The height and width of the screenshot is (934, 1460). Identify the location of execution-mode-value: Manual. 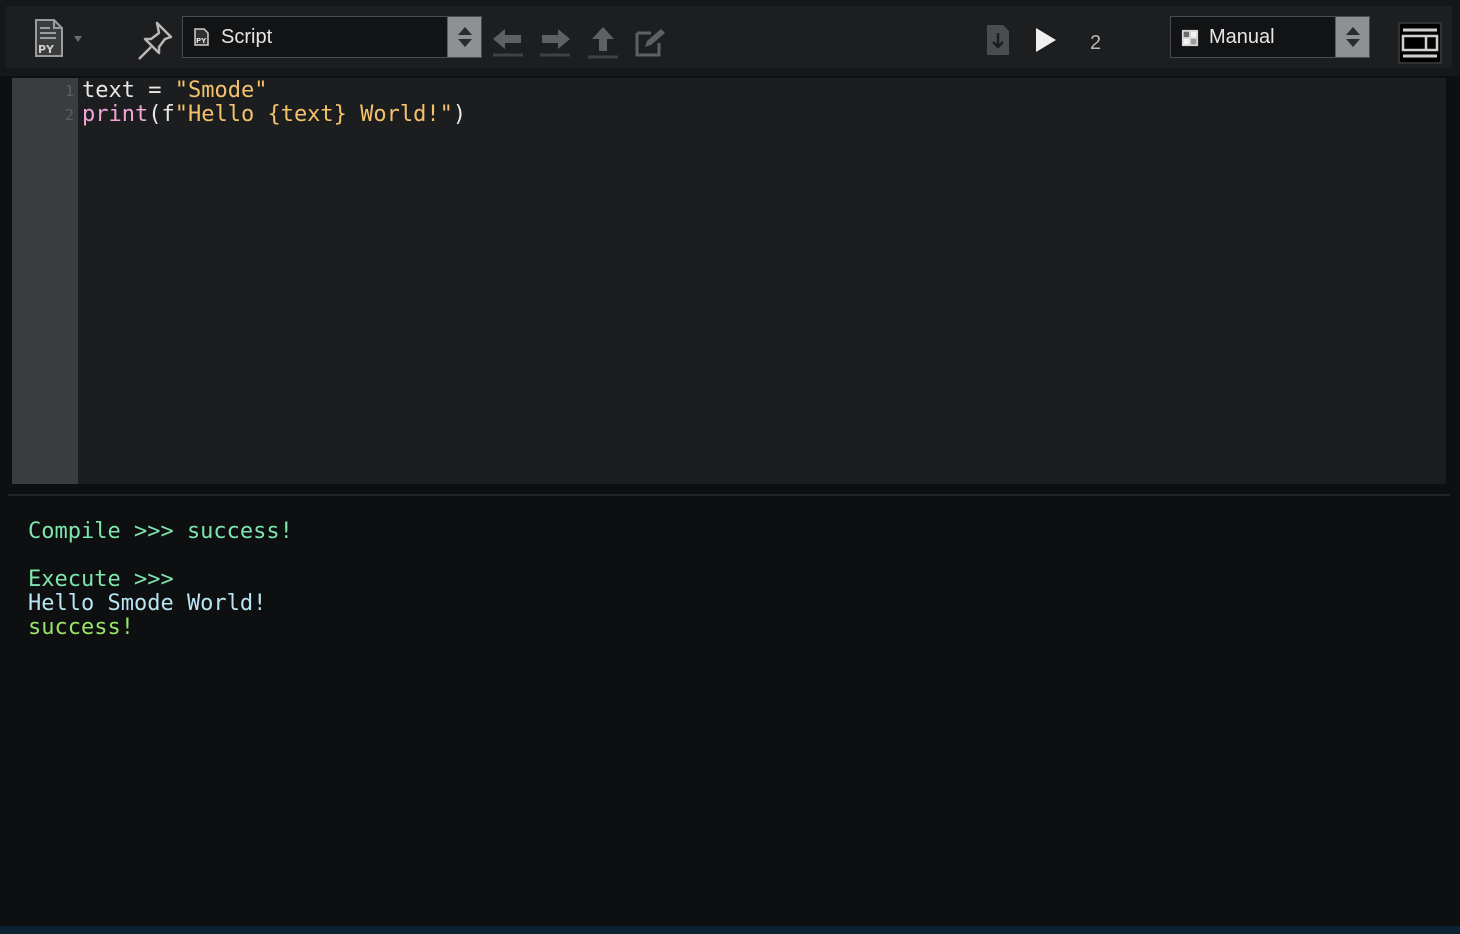
(1242, 36).